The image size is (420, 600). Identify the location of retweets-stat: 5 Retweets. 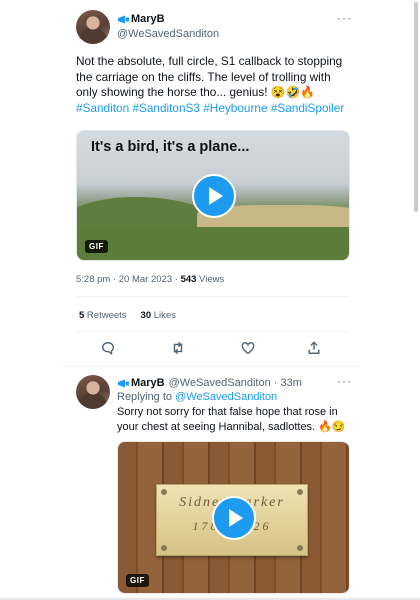
(103, 315).